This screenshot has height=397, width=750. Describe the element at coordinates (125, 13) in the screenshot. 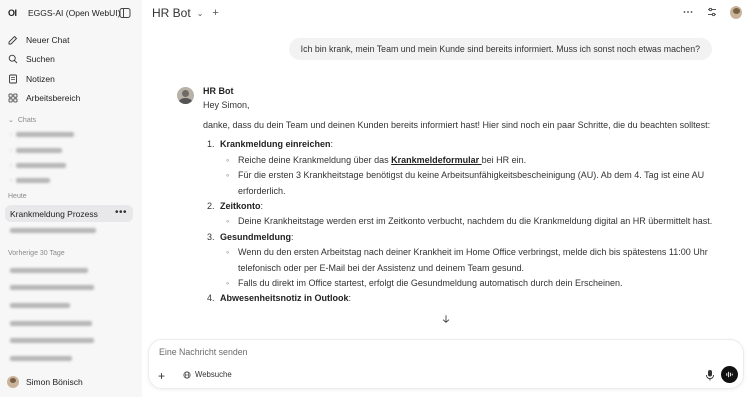

I see `sidebar-toggle-icon` at that location.